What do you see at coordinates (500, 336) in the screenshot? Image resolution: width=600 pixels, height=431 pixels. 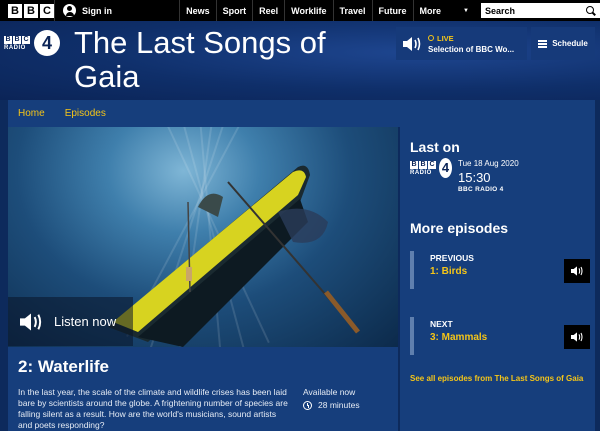 I see `next-episode-card: NEXT 3: Mammals` at bounding box center [500, 336].